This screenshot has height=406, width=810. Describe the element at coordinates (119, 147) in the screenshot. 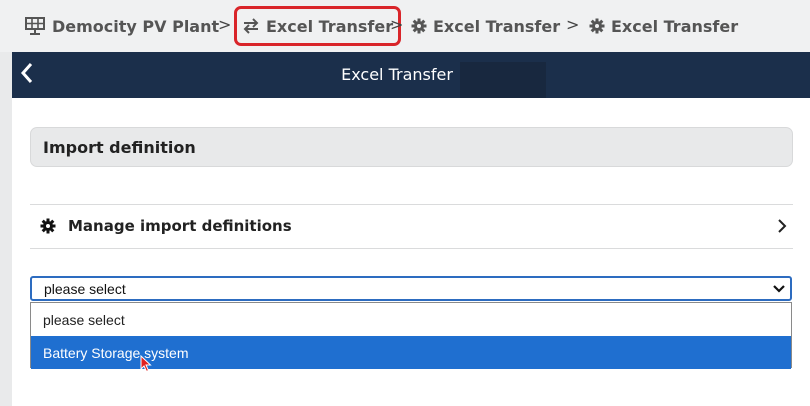

I see `section-title: Import definition` at that location.